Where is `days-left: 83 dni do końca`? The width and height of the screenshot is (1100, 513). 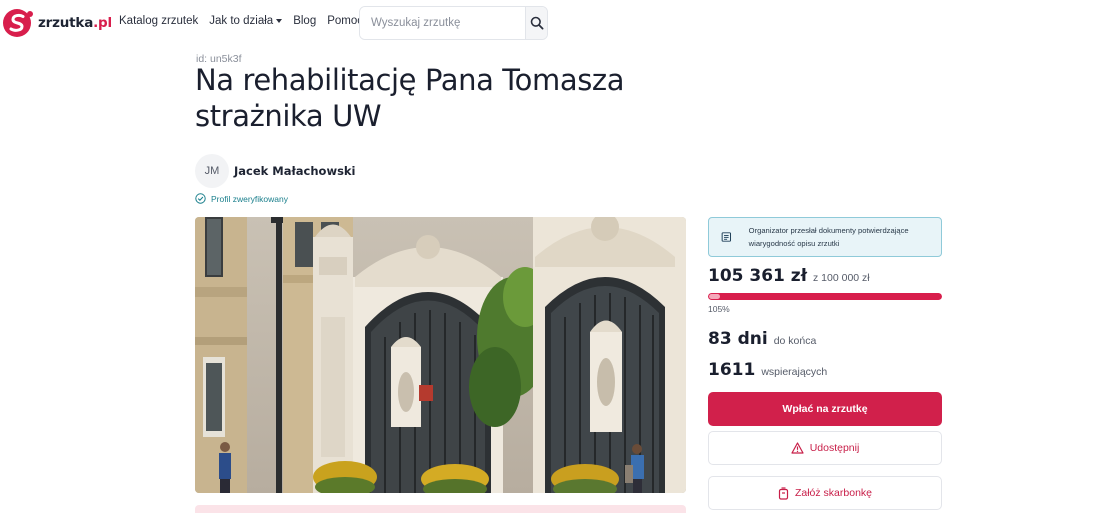 days-left: 83 dni do końca is located at coordinates (762, 339).